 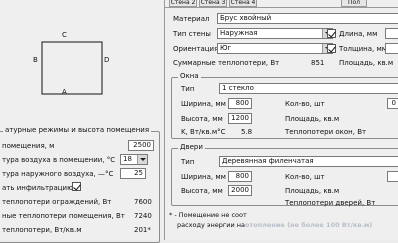 I want to click on orientation-value: Юг, so click(x=226, y=48).